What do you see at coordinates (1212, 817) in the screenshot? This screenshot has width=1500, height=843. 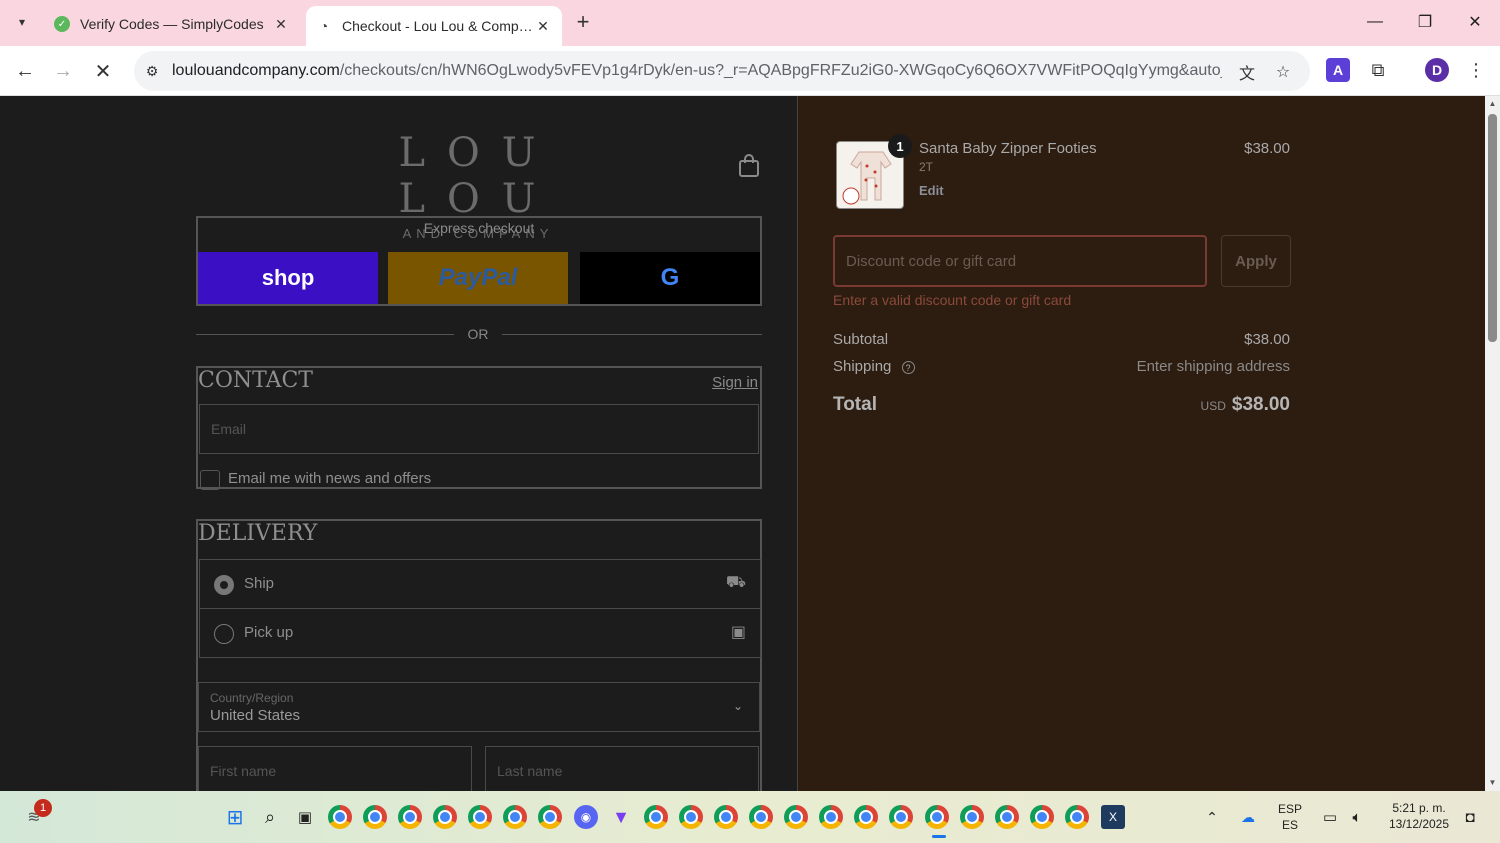 I see `chevron-up-icon: ⌃` at bounding box center [1212, 817].